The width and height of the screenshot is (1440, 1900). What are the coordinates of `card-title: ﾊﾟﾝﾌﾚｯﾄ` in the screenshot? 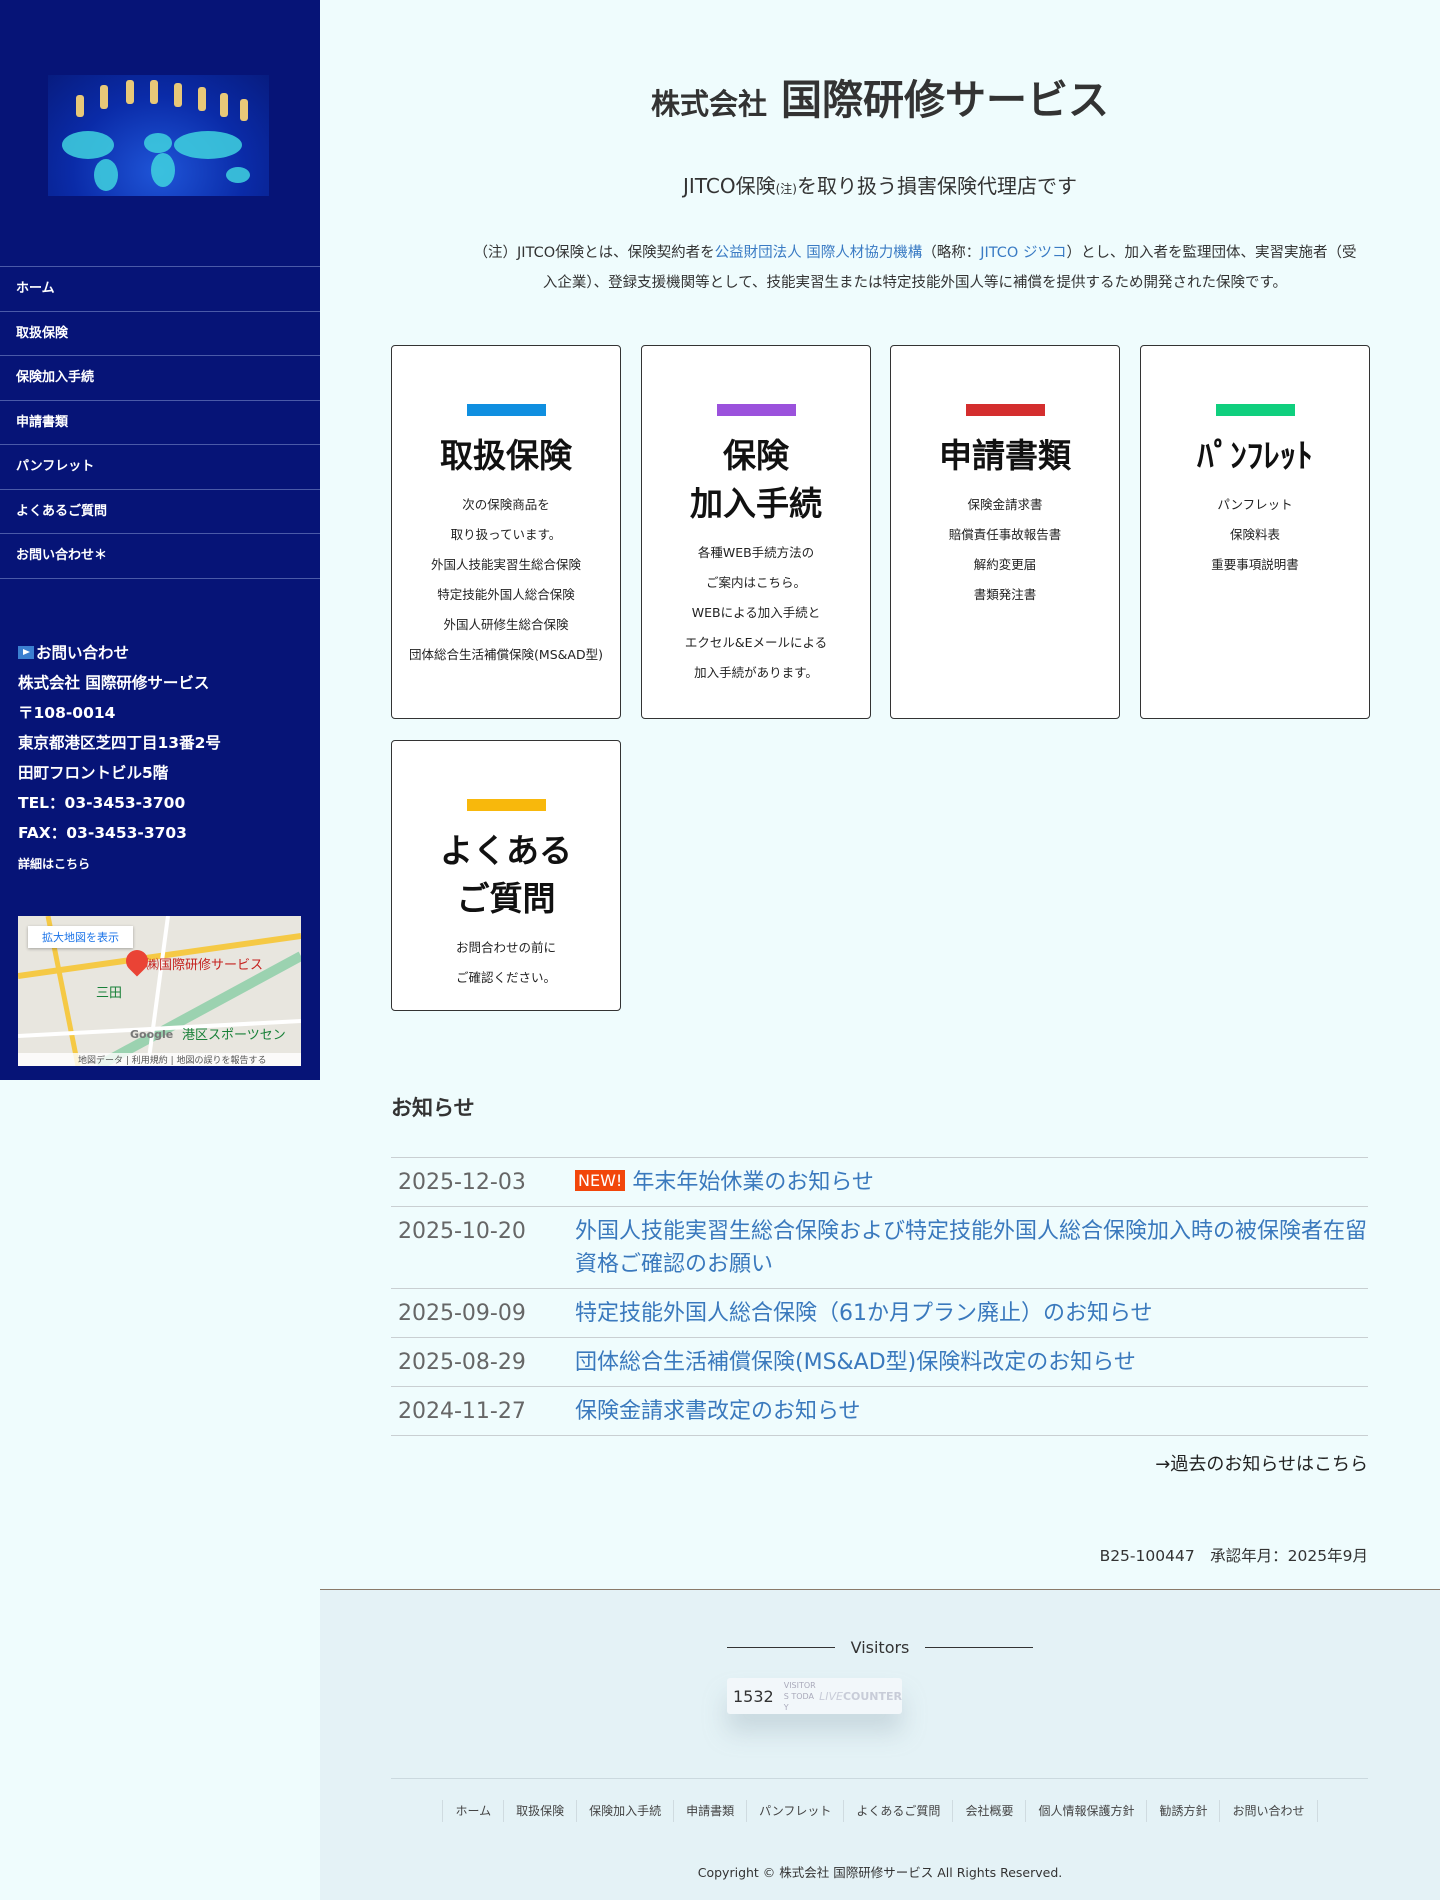 It's located at (1255, 455).